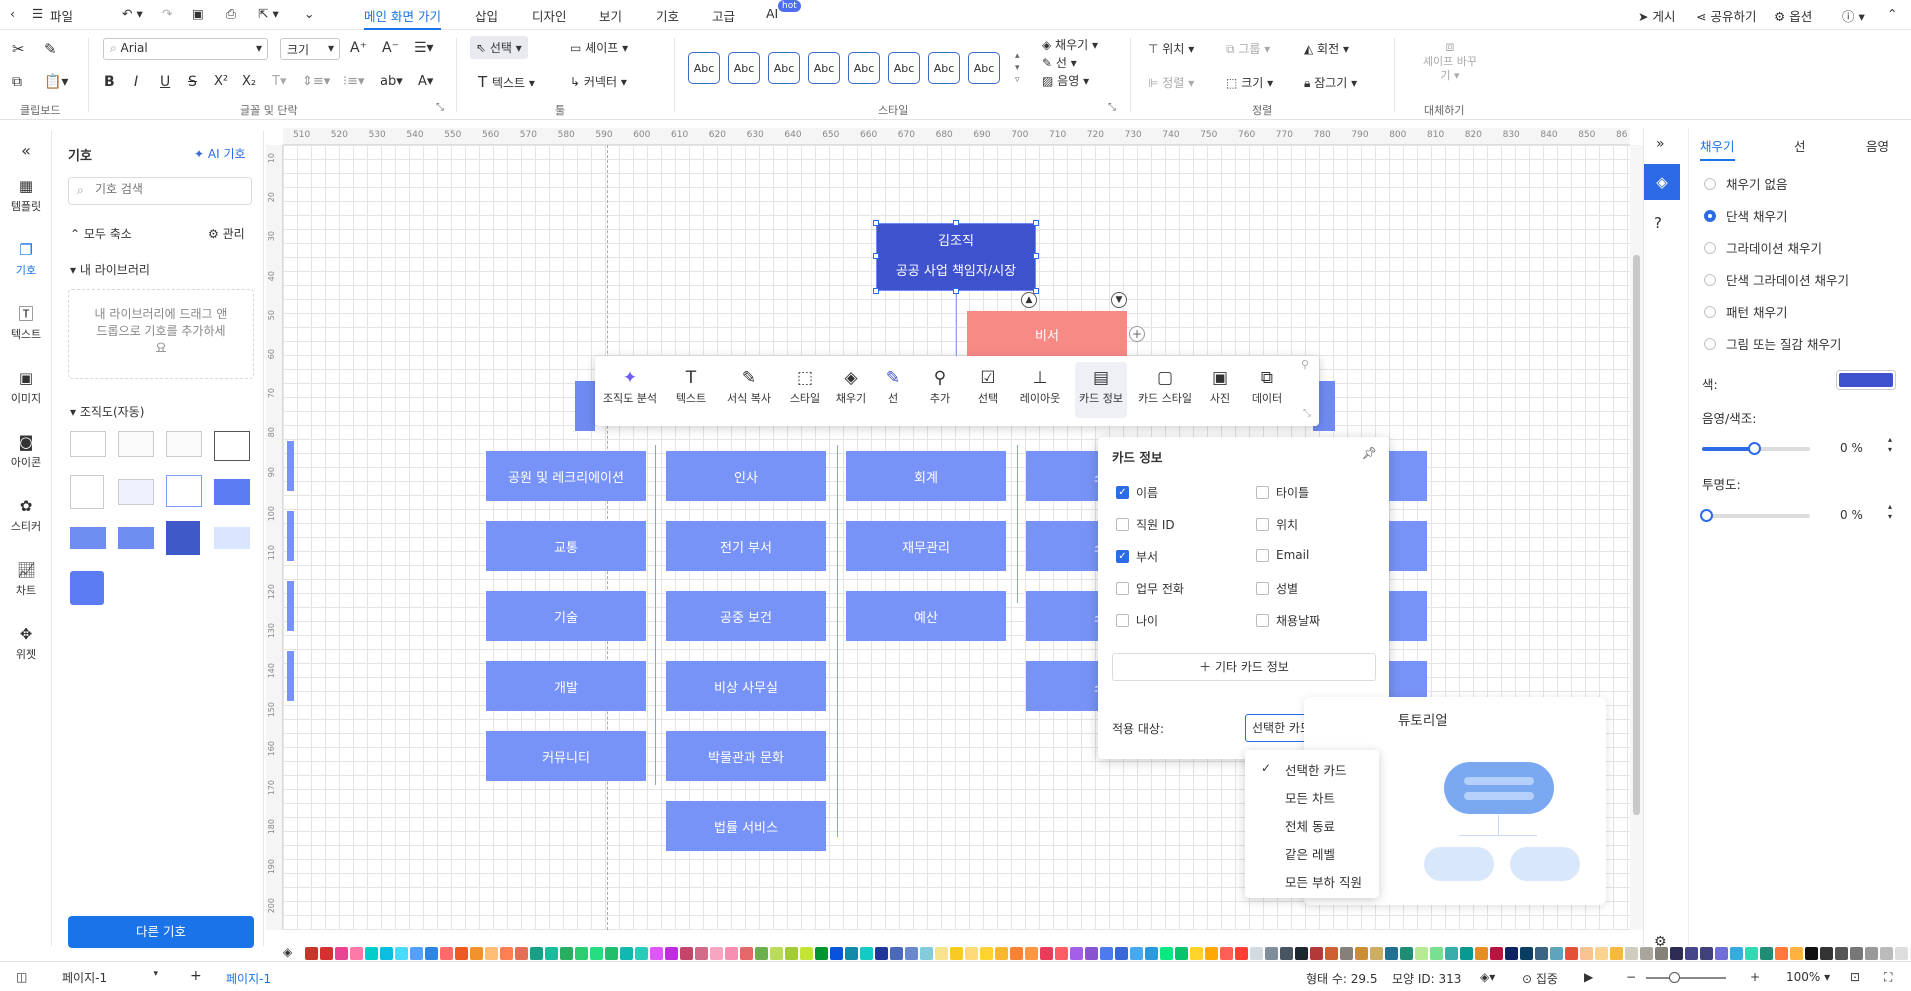  Describe the element at coordinates (1745, 215) in the screenshot. I see `radio-solid-fill: 단색 채우기` at that location.